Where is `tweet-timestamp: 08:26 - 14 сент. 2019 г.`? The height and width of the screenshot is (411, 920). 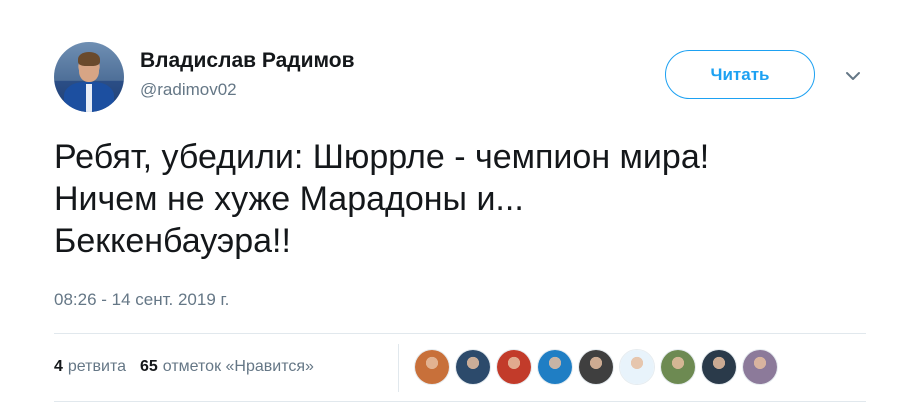 tweet-timestamp: 08:26 - 14 сент. 2019 г. is located at coordinates (141, 300).